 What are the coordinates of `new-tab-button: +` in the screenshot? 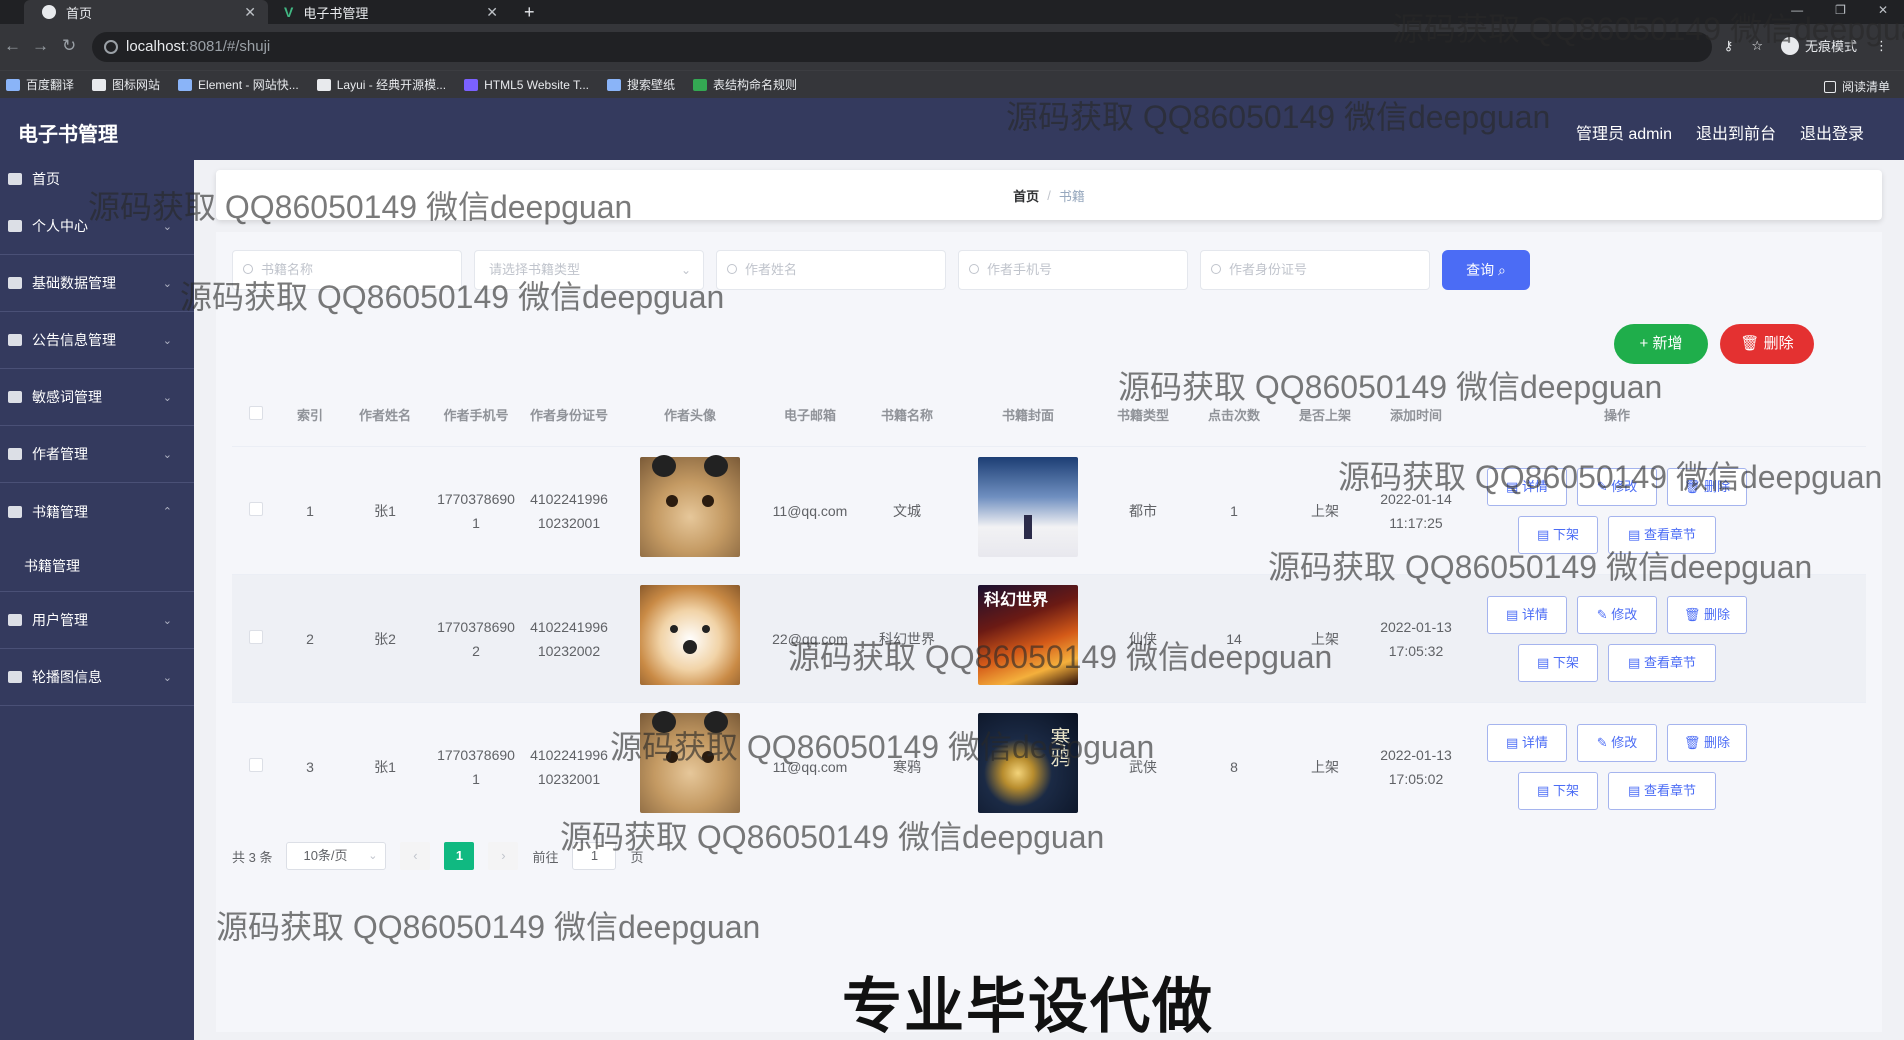 It's located at (529, 12).